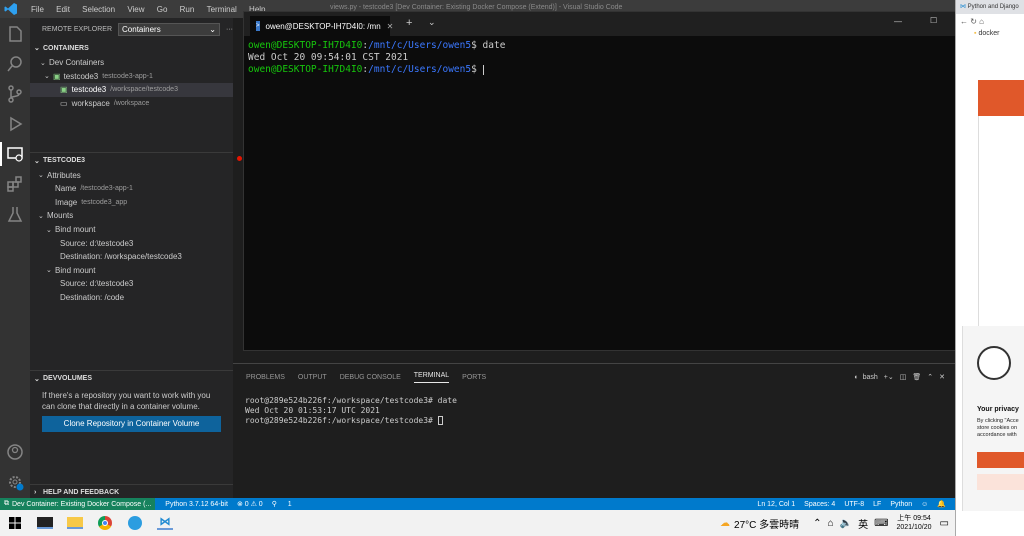  Describe the element at coordinates (165, 523) in the screenshot. I see `vscode-taskbar-icon: ⋈` at that location.